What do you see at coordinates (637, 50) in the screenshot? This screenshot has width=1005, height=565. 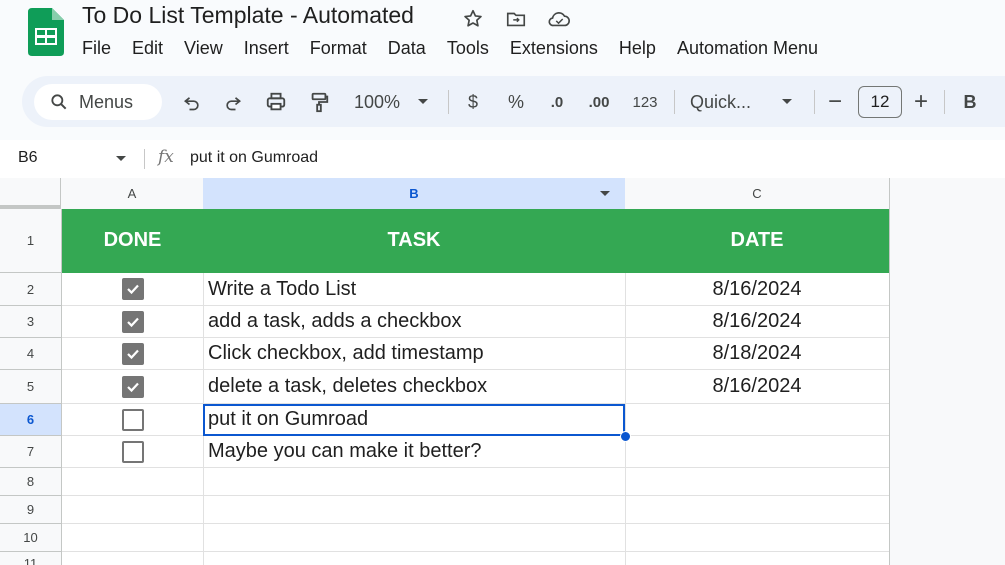 I see `menu-help: Help` at bounding box center [637, 50].